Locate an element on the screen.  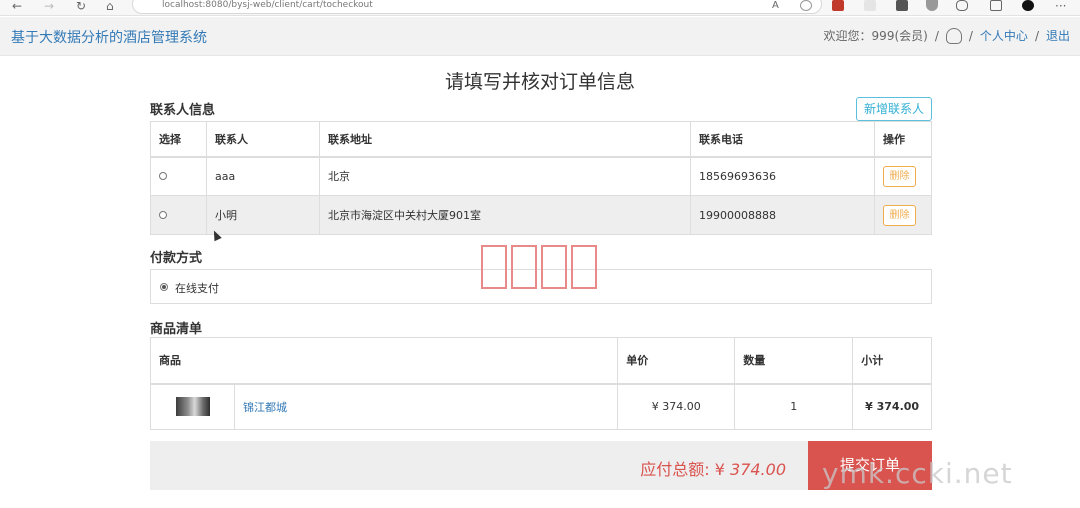
column-header: 选择 is located at coordinates (178, 139).